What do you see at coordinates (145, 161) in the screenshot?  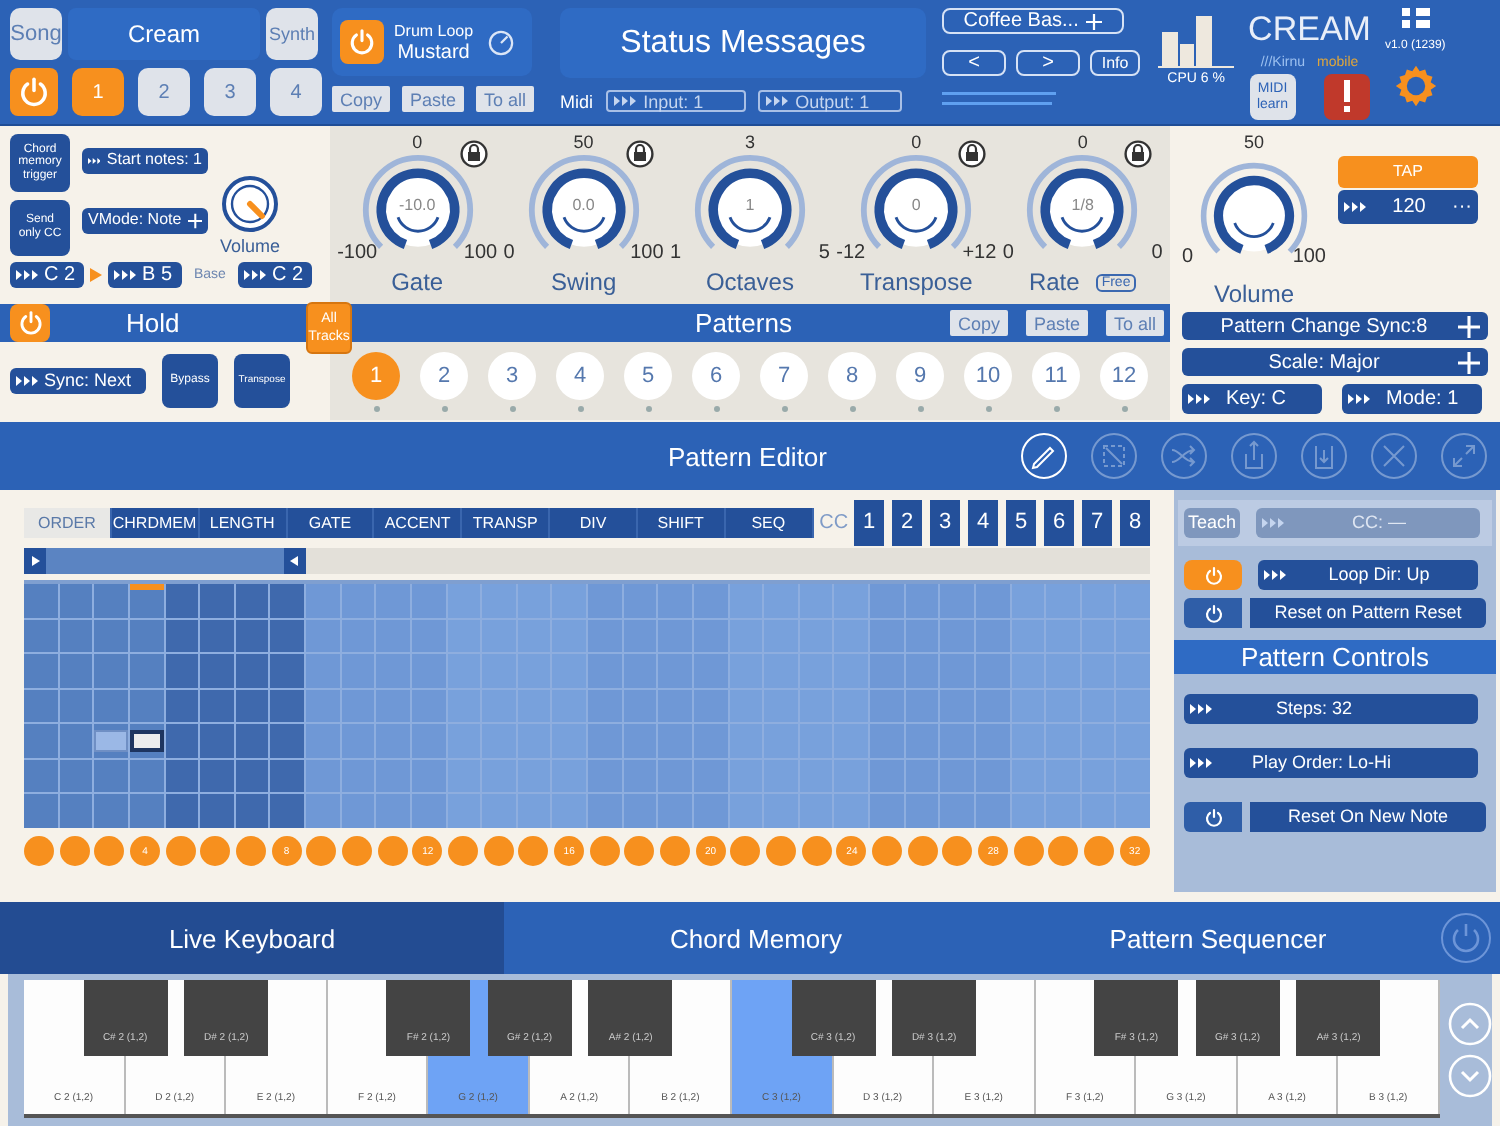 I see `start-notes-selector: Start notes: 1` at bounding box center [145, 161].